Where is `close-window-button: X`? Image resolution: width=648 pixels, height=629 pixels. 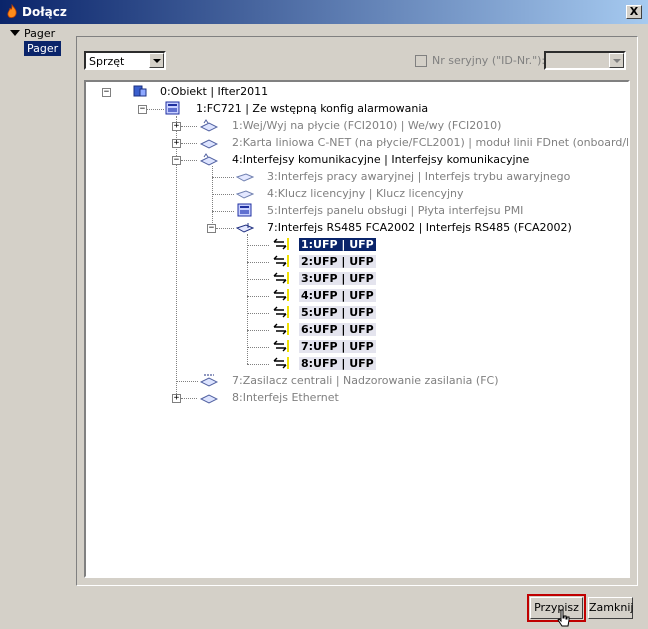
close-window-button: X is located at coordinates (634, 12).